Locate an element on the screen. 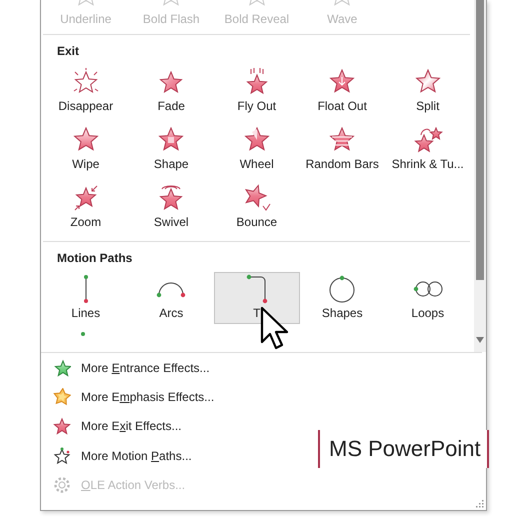 This screenshot has width=520, height=520. effect-option: Disappear is located at coordinates (85, 91).